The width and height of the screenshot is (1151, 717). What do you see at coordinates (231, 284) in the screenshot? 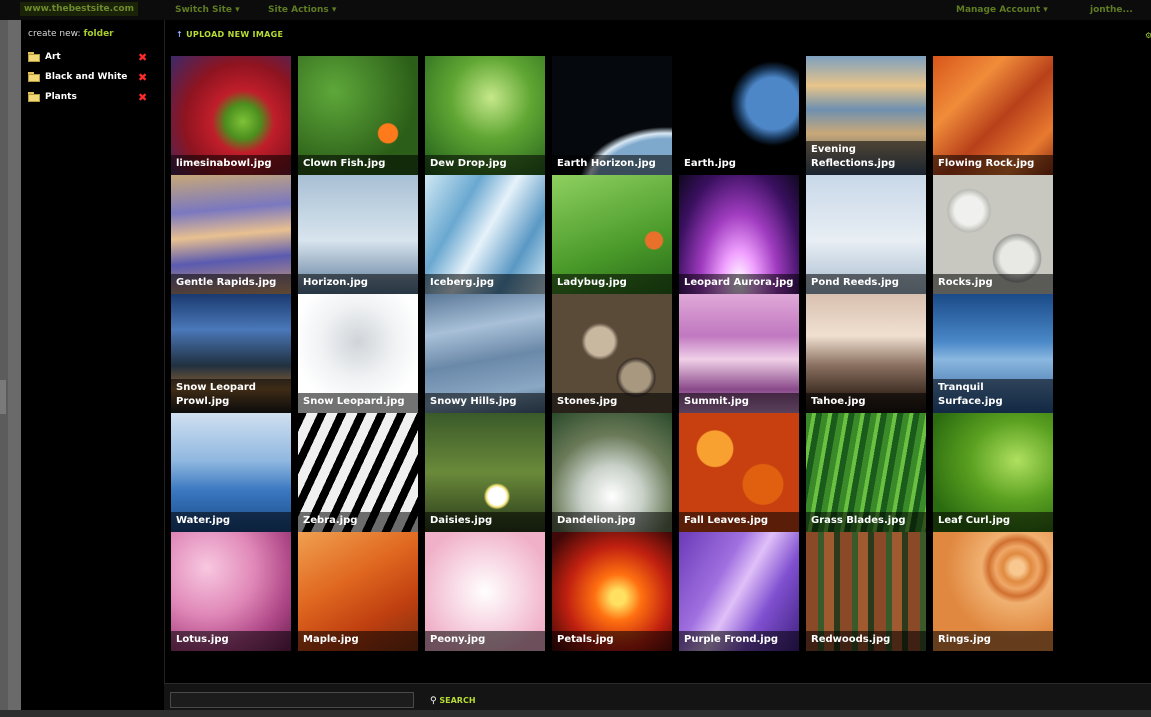
I see `image-caption: Gentle Rapids.jpg` at bounding box center [231, 284].